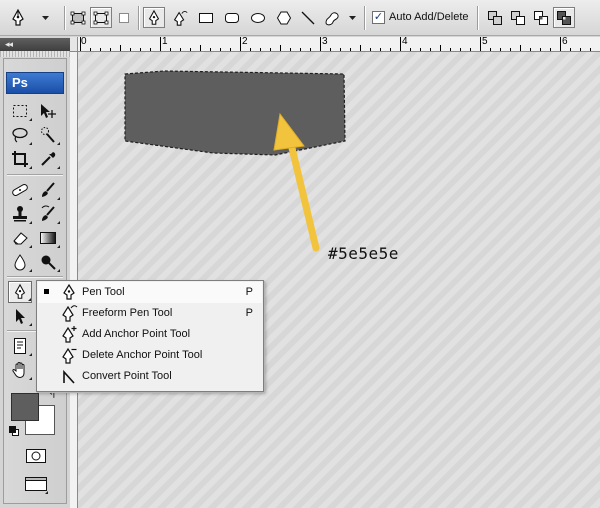  Describe the element at coordinates (103, 292) in the screenshot. I see `flyout-item-label: Pen Tool` at that location.